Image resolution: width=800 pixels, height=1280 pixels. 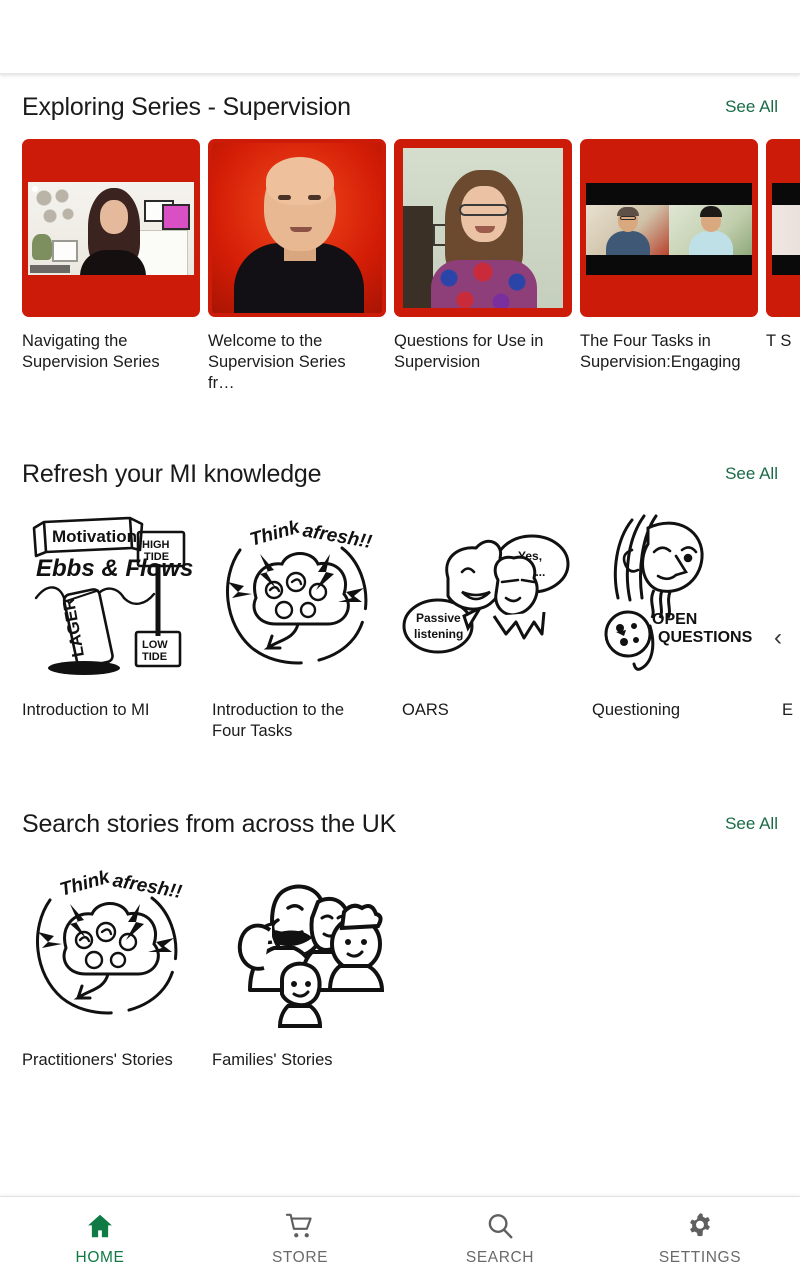 I want to click on bottom-navigation-bar: HOME STORE SEARCH SETTINGS, so click(x=400, y=1238).